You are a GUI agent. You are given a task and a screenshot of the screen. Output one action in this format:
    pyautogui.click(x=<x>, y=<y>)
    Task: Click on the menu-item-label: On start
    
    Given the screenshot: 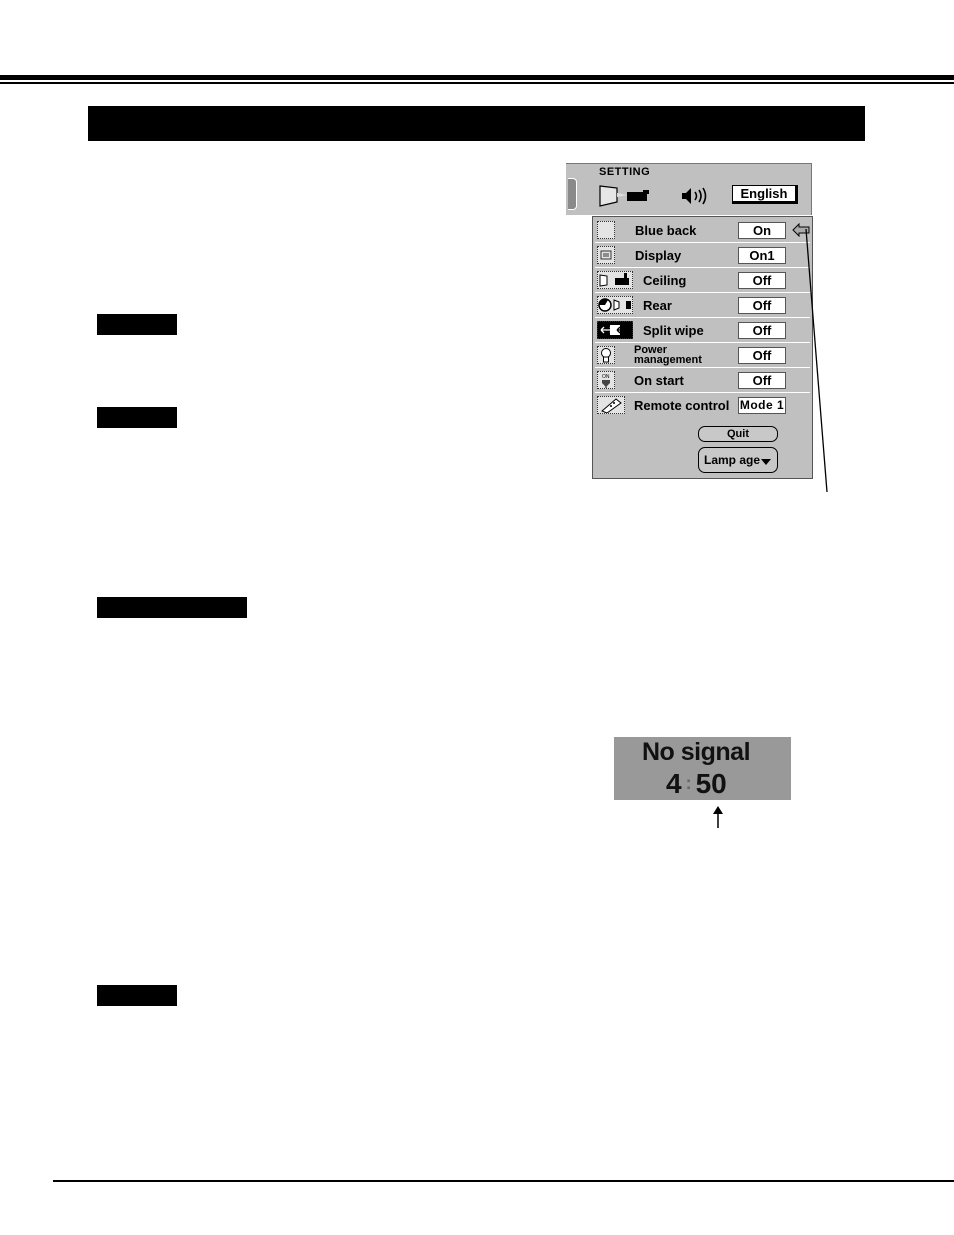 What is the action you would take?
    pyautogui.click(x=659, y=380)
    